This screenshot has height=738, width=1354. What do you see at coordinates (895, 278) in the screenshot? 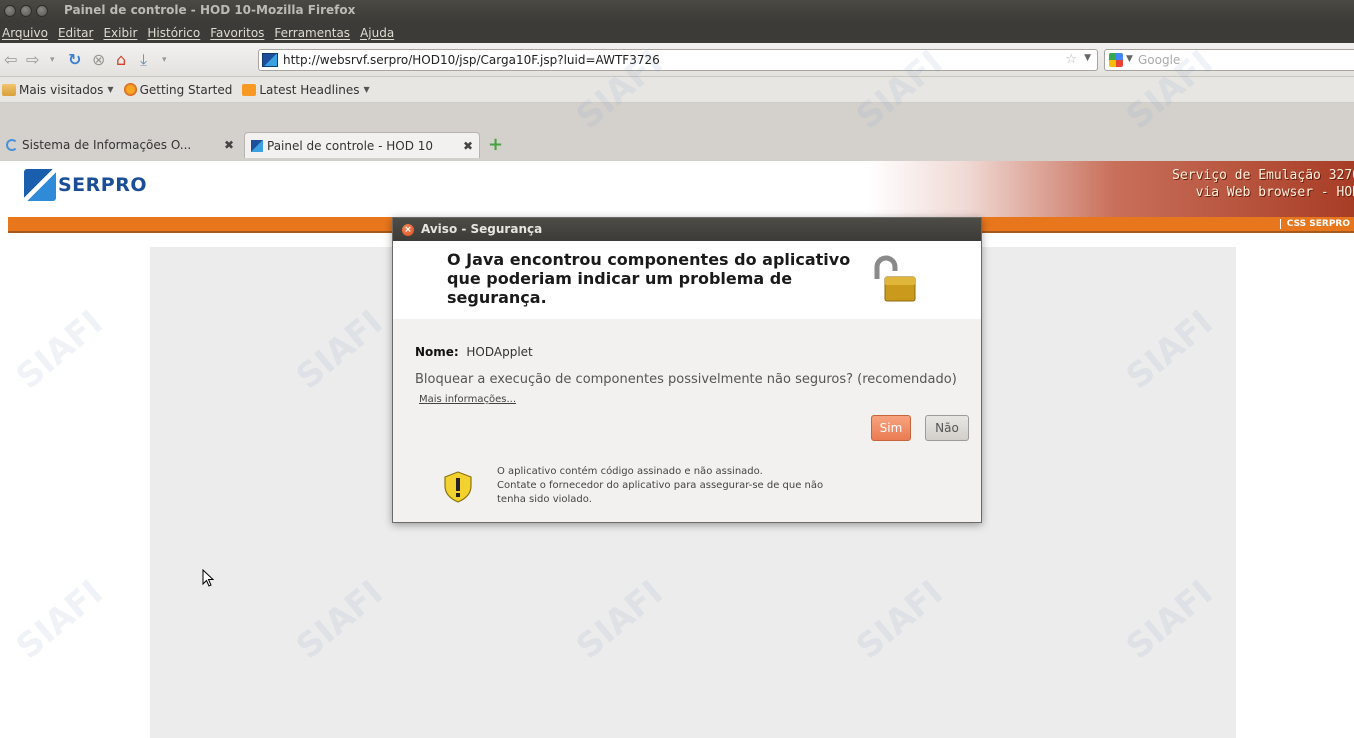
I see `unlocked-padlock-icon` at bounding box center [895, 278].